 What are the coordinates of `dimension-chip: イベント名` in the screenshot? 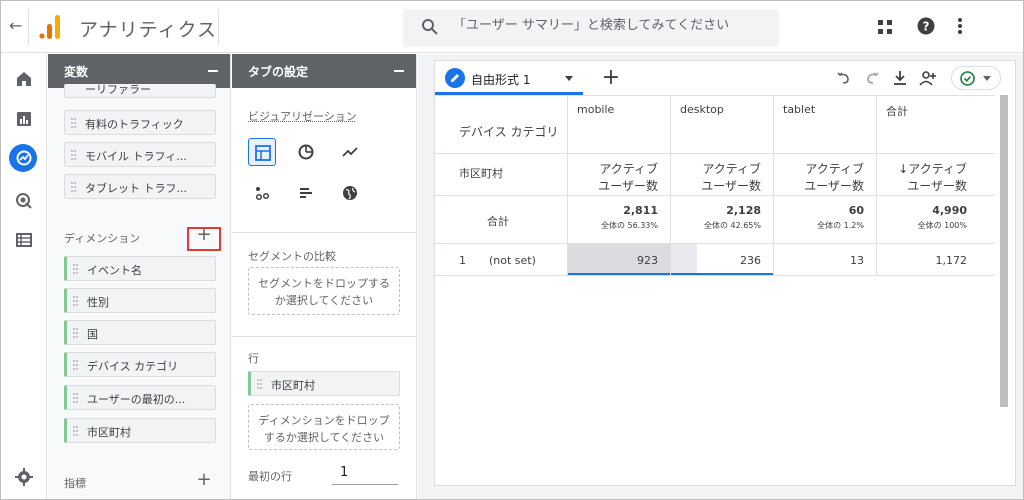 It's located at (140, 268).